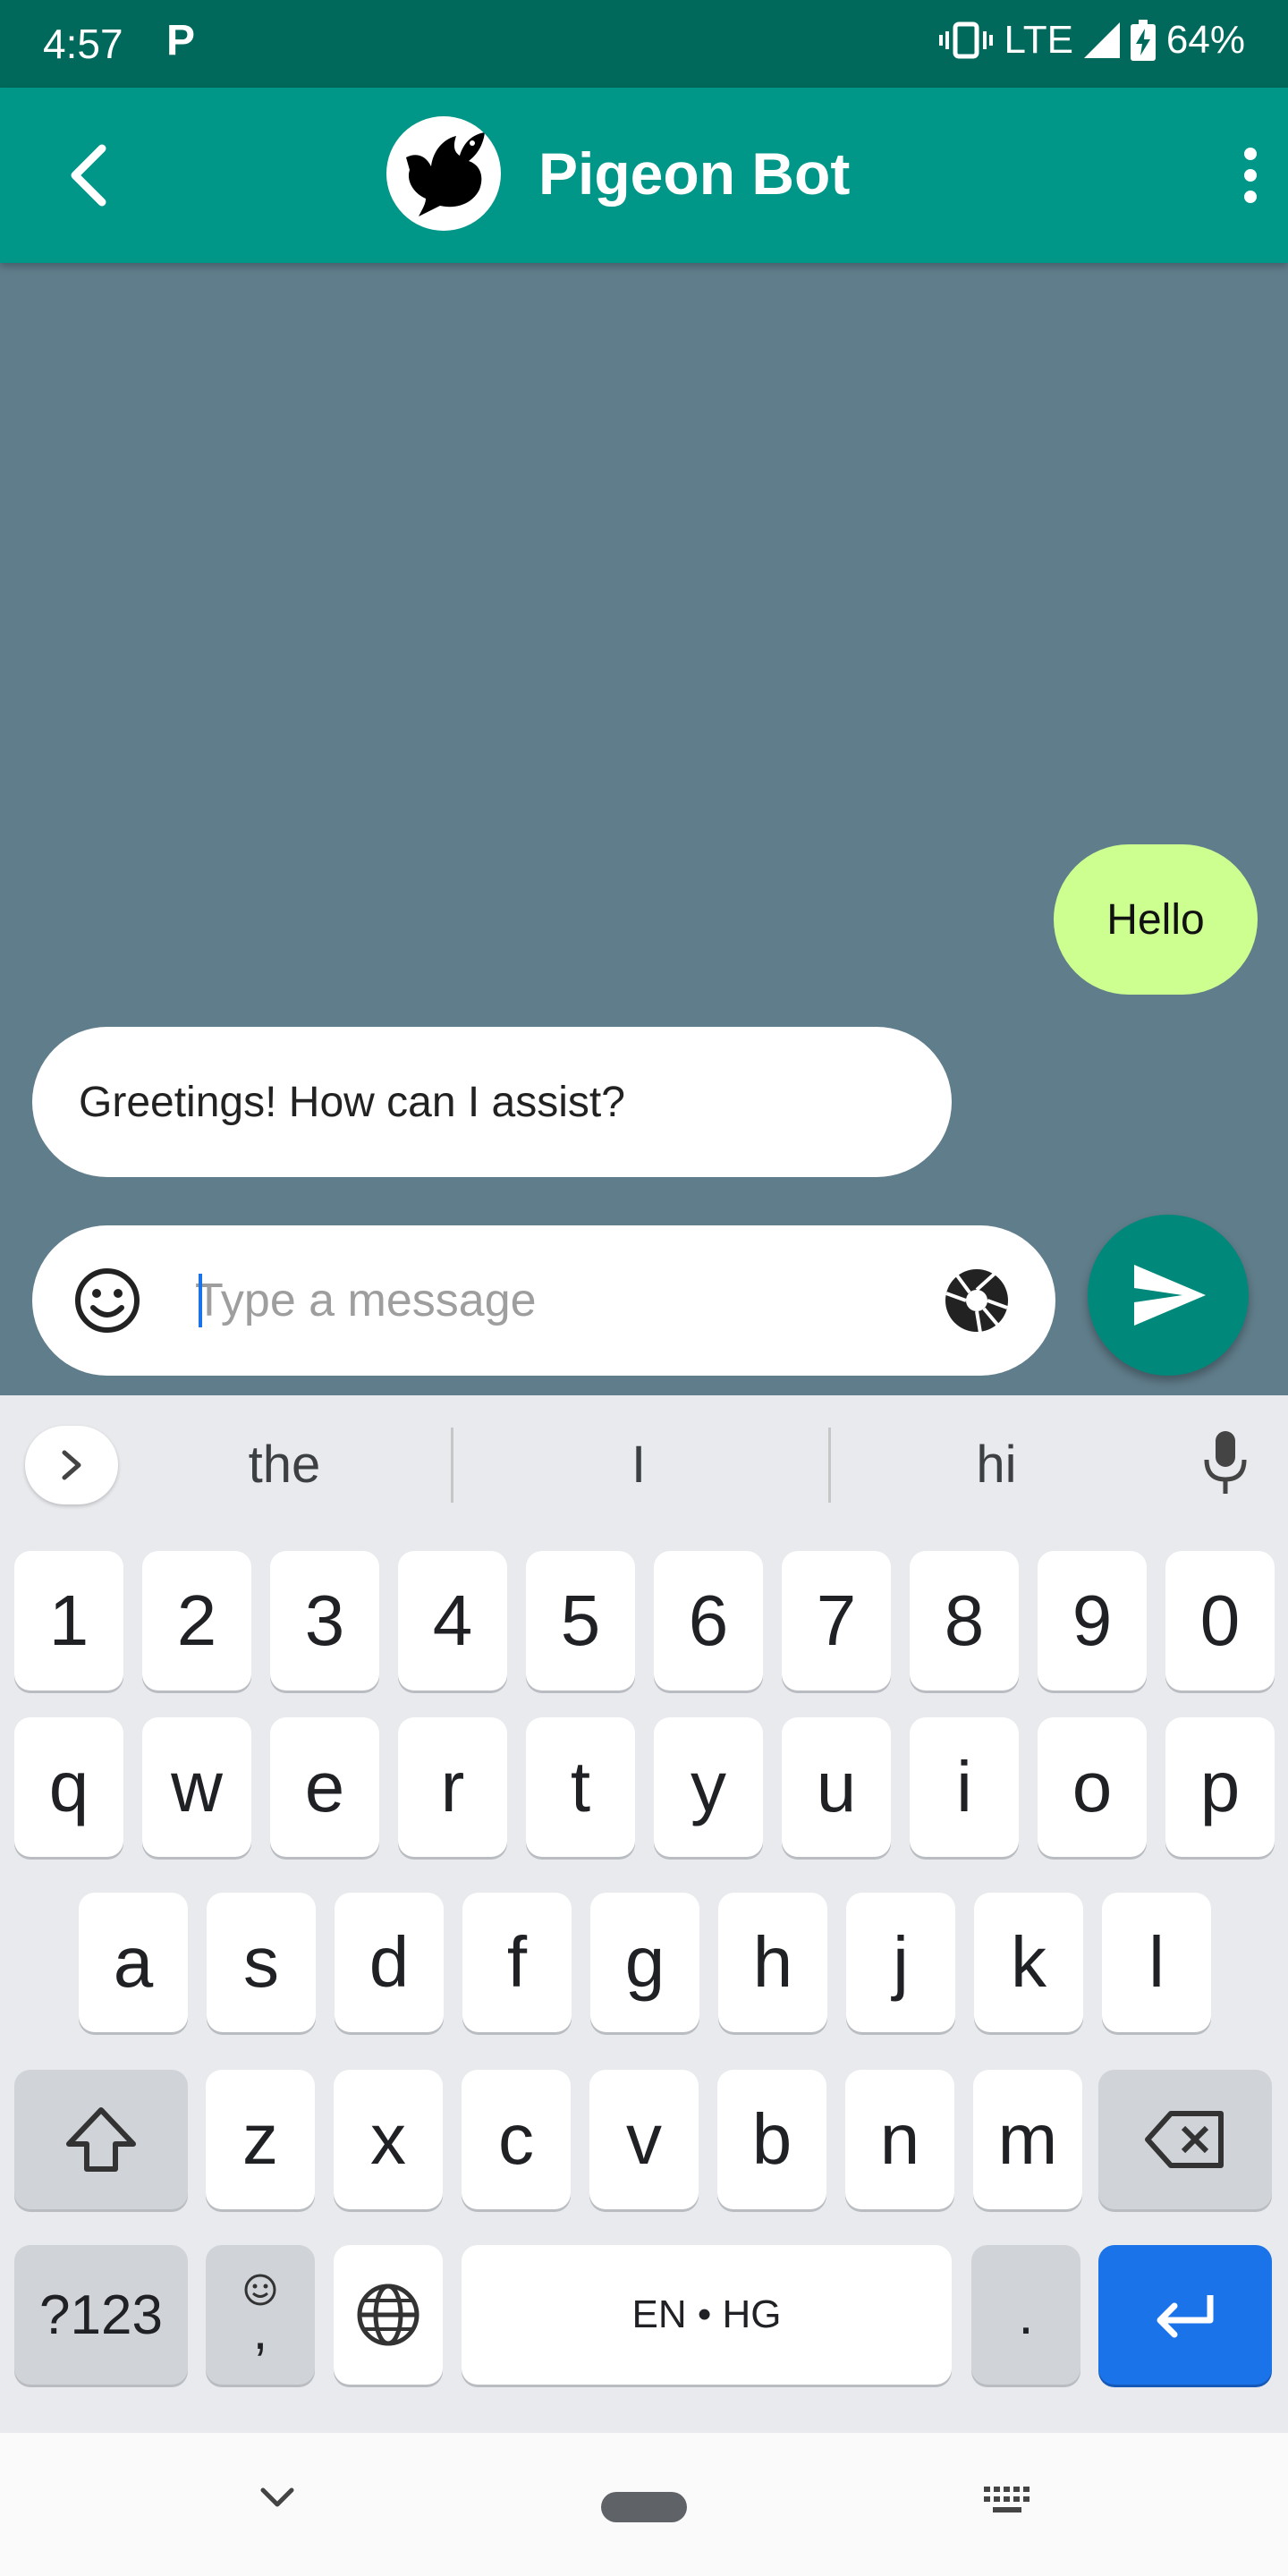 The height and width of the screenshot is (2576, 1288). What do you see at coordinates (181, 40) in the screenshot?
I see `parking-notification-icon: P` at bounding box center [181, 40].